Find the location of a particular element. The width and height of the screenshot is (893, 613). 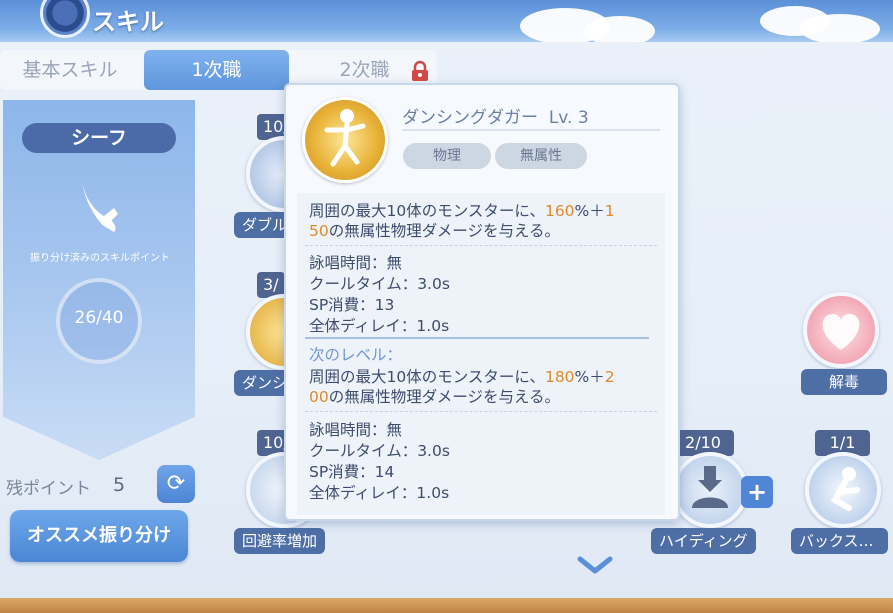

hiding-skill-icon is located at coordinates (710, 490).